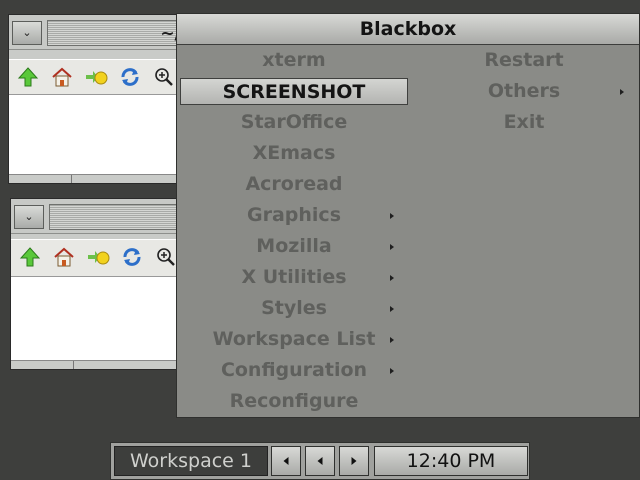 This screenshot has width=640, height=480. What do you see at coordinates (294, 184) in the screenshot?
I see `menu-item-acroread: Acroread` at bounding box center [294, 184].